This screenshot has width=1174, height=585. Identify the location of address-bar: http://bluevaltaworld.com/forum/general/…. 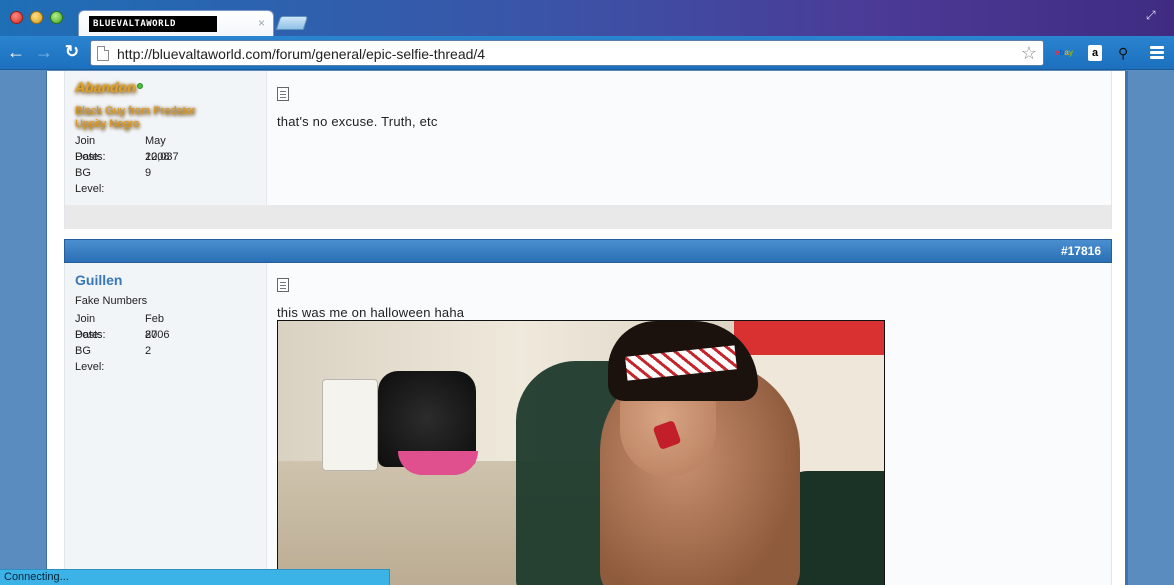
(567, 53).